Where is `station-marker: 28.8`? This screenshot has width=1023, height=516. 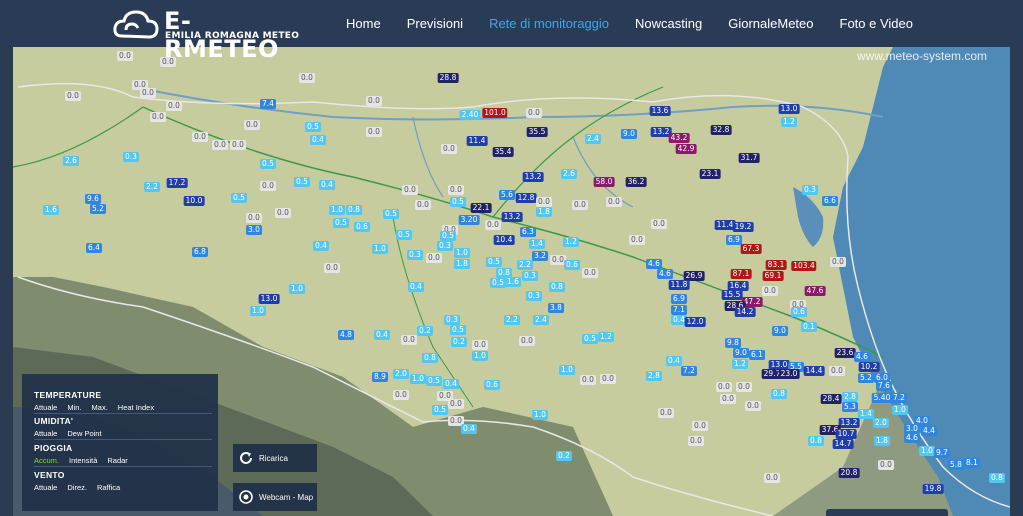
station-marker: 28.8 is located at coordinates (448, 78).